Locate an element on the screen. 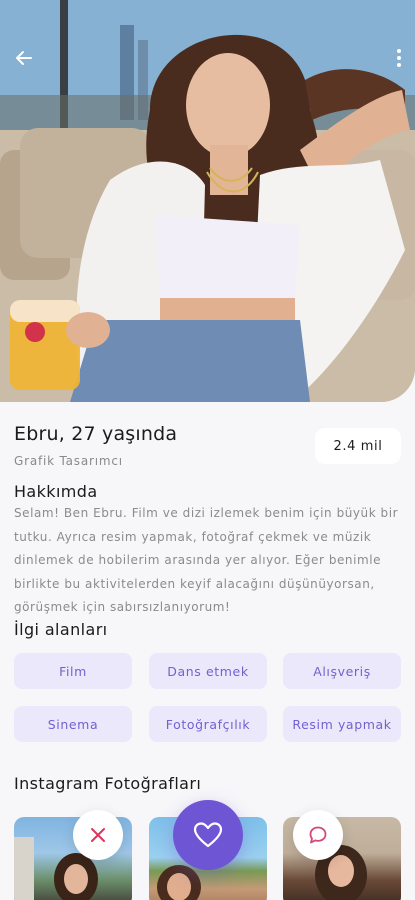  chat-bubble-icon is located at coordinates (318, 835).